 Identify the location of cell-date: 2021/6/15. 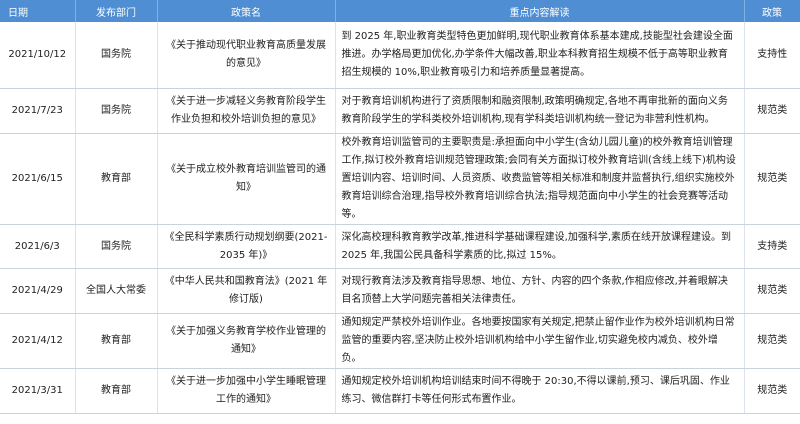
(38, 179).